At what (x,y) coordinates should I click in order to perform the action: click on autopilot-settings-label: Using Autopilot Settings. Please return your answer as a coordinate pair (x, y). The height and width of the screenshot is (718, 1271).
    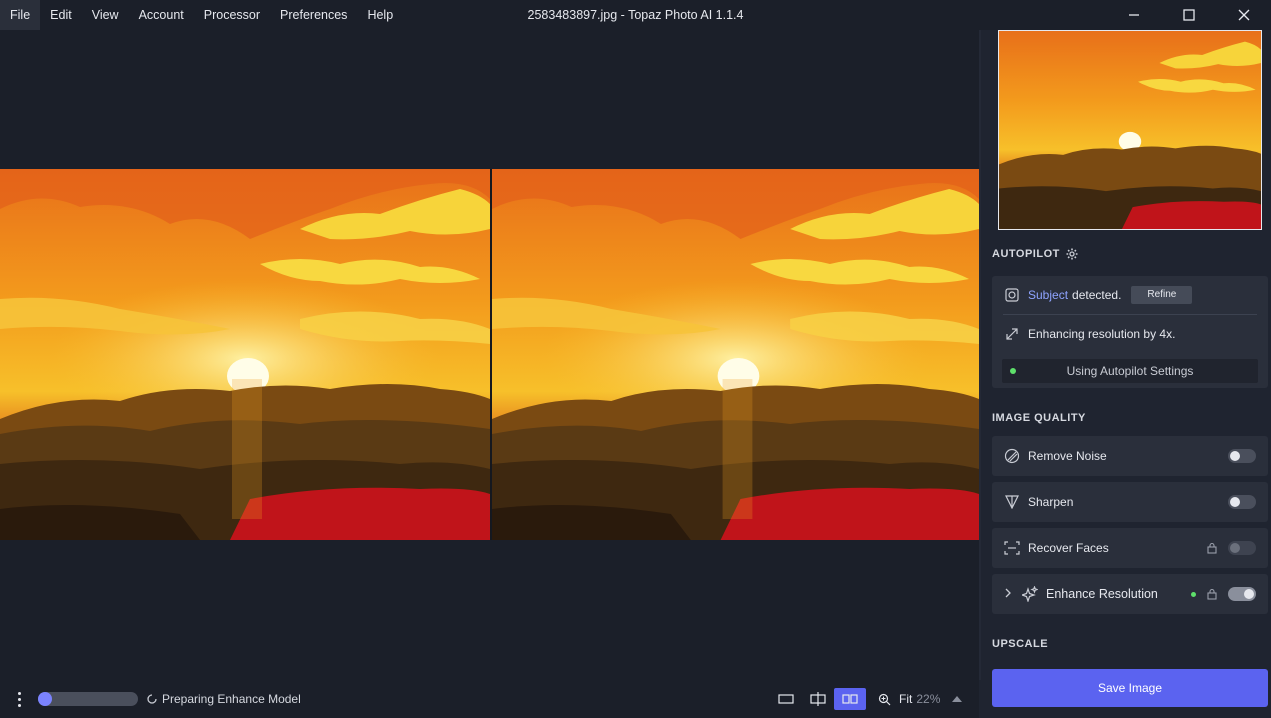
    Looking at the image, I should click on (1130, 371).